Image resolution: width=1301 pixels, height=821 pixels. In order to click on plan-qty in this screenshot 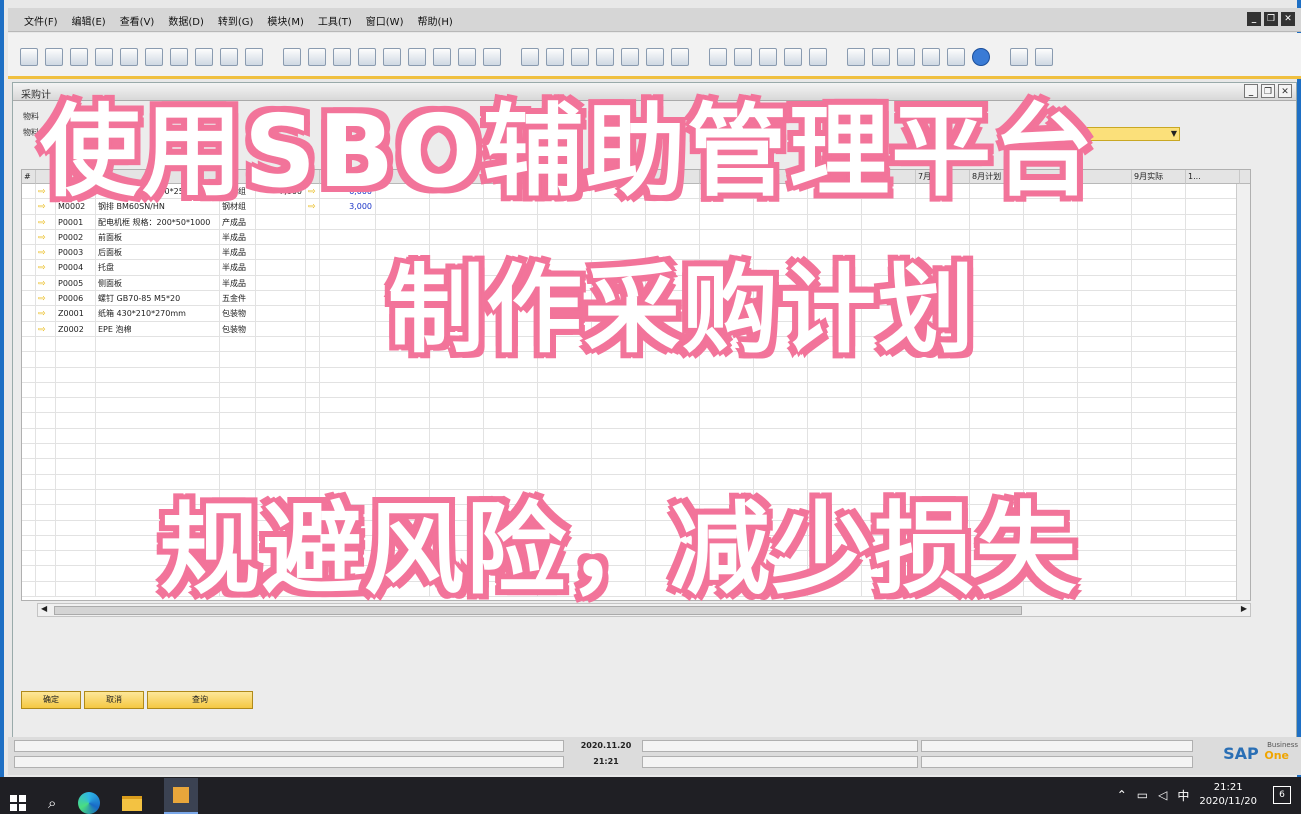, I will do `click(281, 253)`.